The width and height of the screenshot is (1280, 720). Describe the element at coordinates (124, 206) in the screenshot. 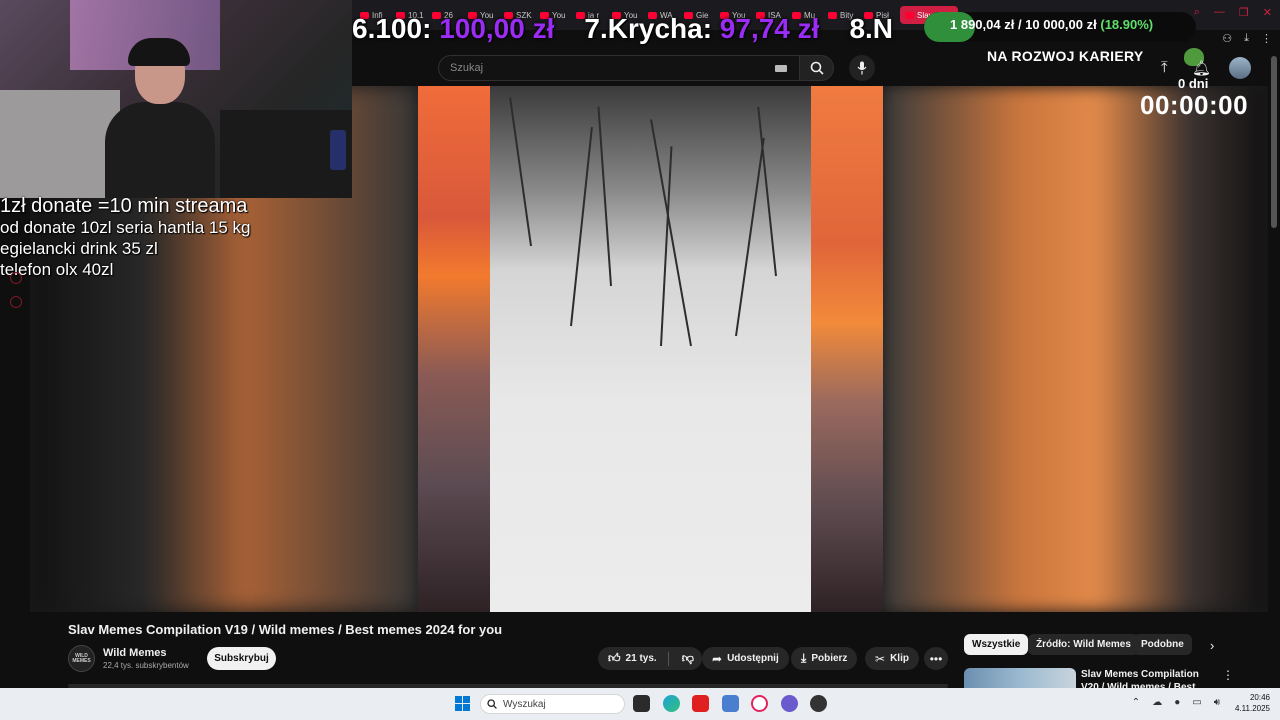

I see `donation-rule: 1zł donate =10 min streama` at that location.